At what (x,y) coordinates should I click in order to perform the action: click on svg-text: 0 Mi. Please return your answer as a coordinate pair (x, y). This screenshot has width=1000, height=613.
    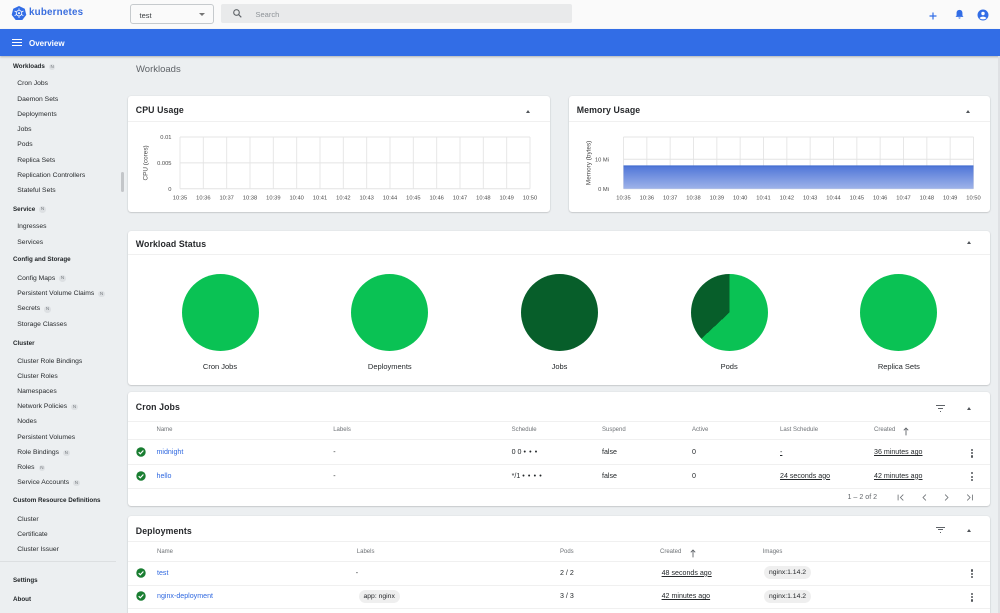
    Looking at the image, I should click on (603, 190).